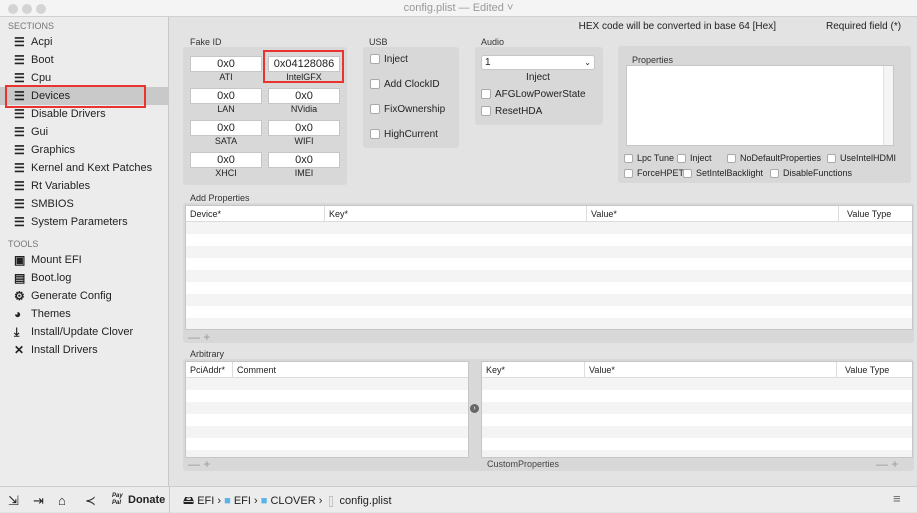 This screenshot has height=513, width=917. I want to click on custom-properties-table: Key* Value* Value Type, so click(697, 409).